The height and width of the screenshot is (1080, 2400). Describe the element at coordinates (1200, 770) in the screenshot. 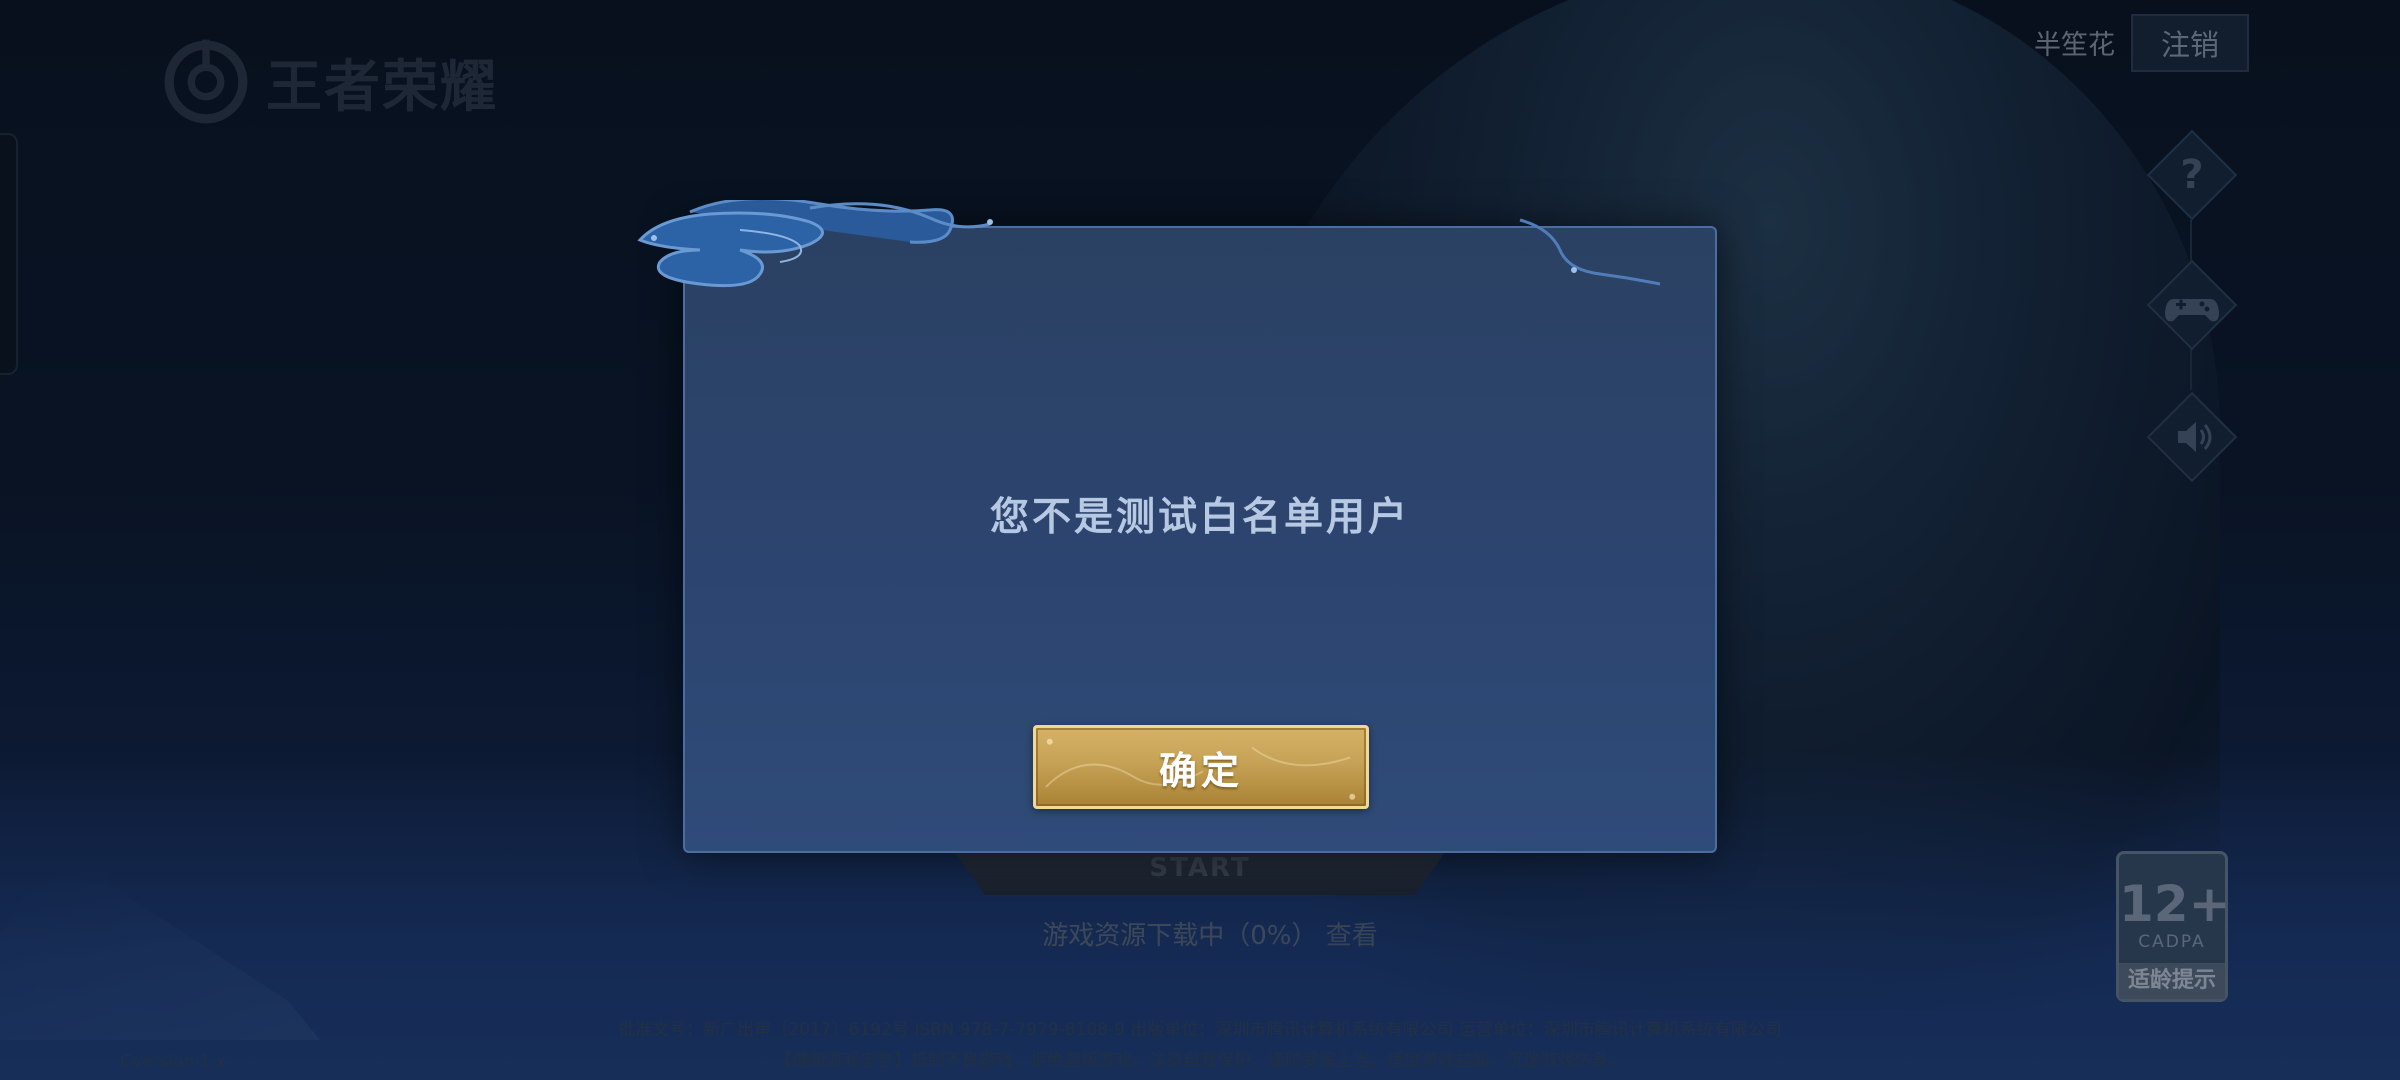

I see `confirm-button-label: 确定` at that location.